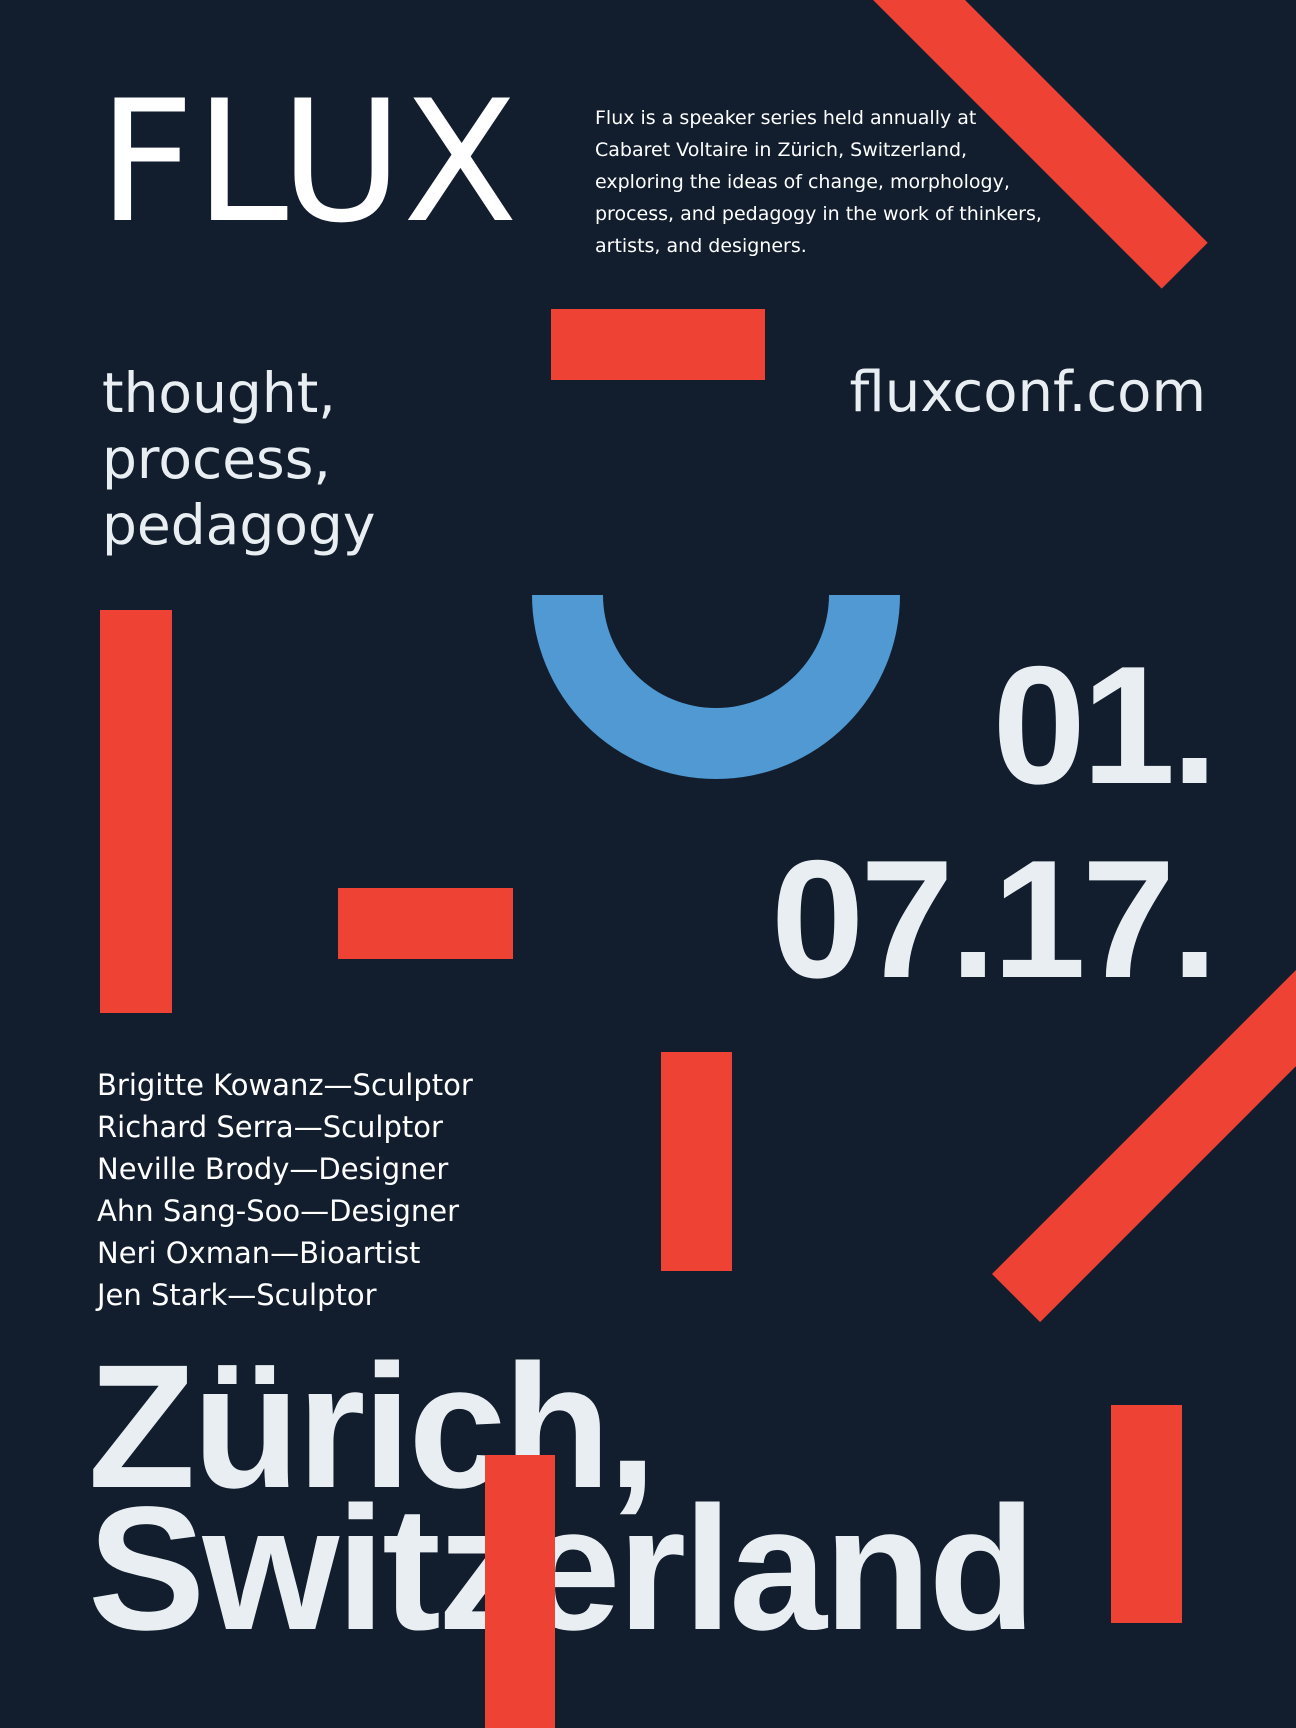 The width and height of the screenshot is (1296, 1728). Describe the element at coordinates (425, 923) in the screenshot. I see `red-horizontal-bar-middle` at that location.